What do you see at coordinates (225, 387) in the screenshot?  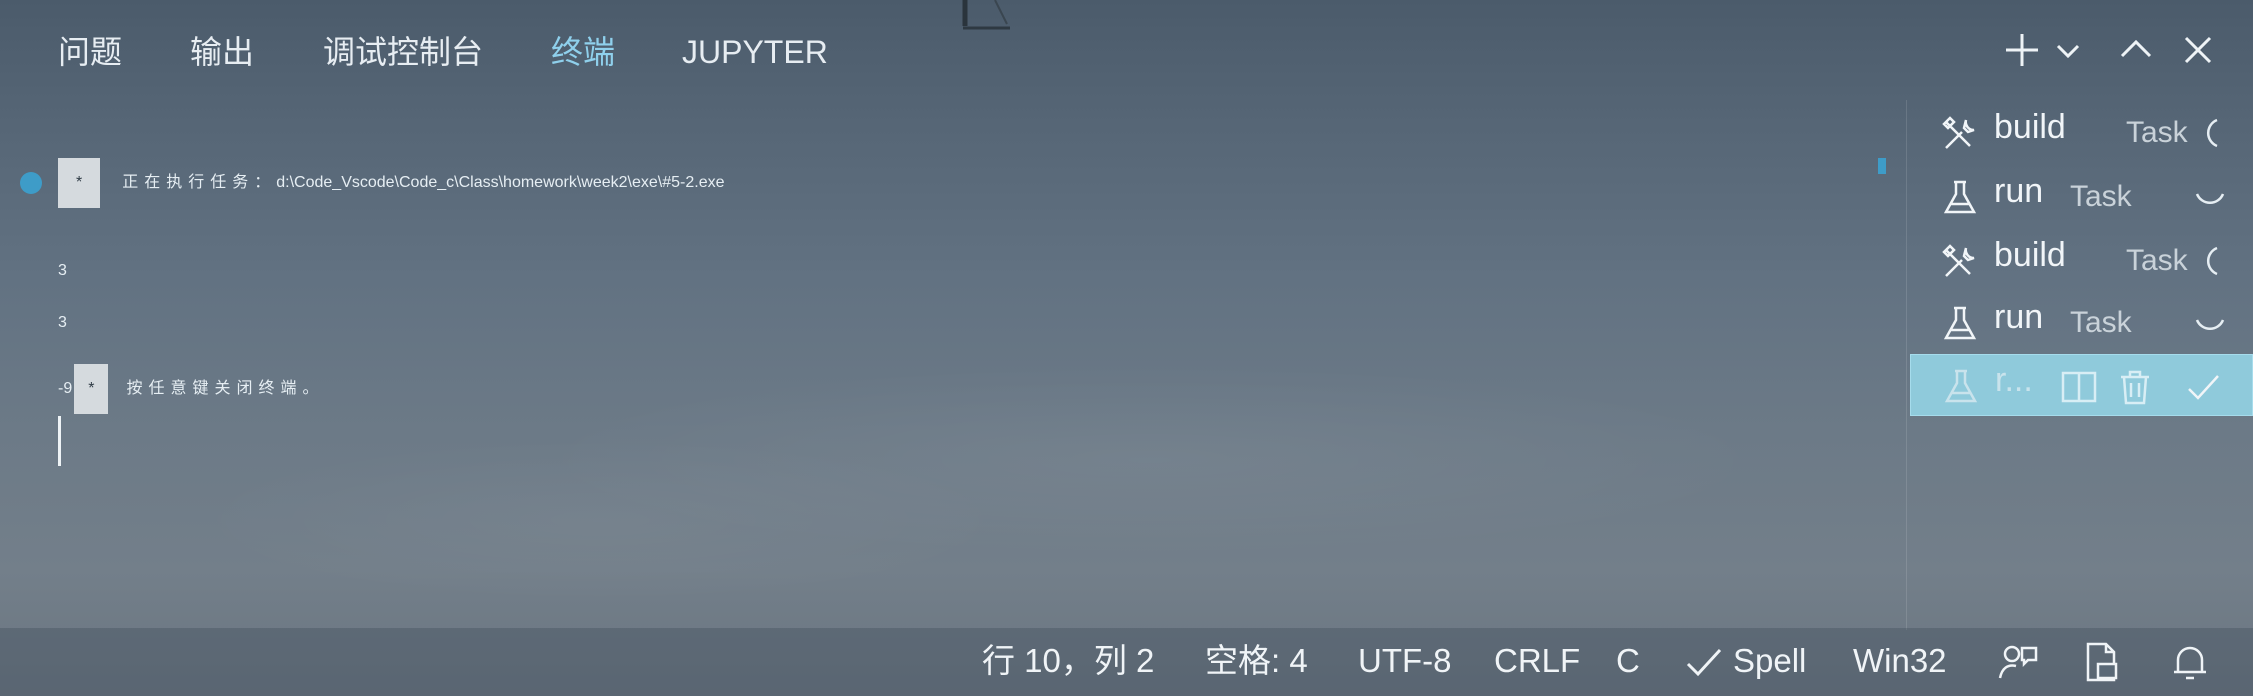 I see `end-text: 按任意键关闭终端。` at bounding box center [225, 387].